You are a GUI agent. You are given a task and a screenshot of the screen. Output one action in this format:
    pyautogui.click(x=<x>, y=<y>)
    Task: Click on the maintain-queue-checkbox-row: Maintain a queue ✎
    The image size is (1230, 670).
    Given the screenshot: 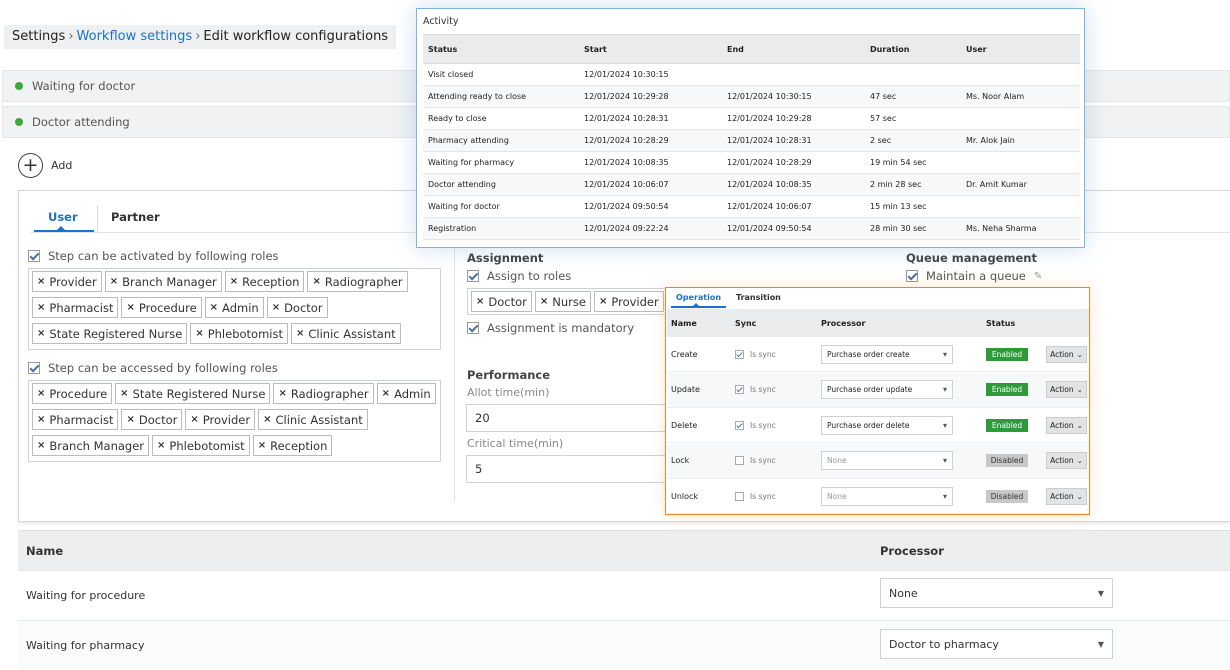 What is the action you would take?
    pyautogui.click(x=974, y=276)
    